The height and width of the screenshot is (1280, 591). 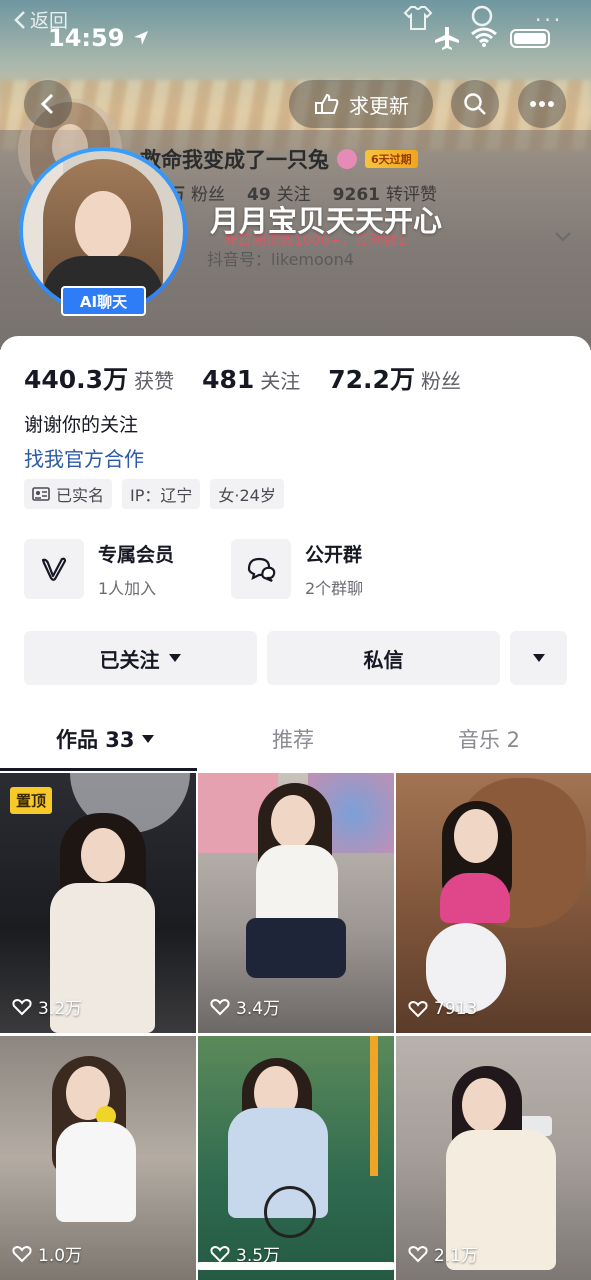 What do you see at coordinates (530, 38) in the screenshot?
I see `battery-icon` at bounding box center [530, 38].